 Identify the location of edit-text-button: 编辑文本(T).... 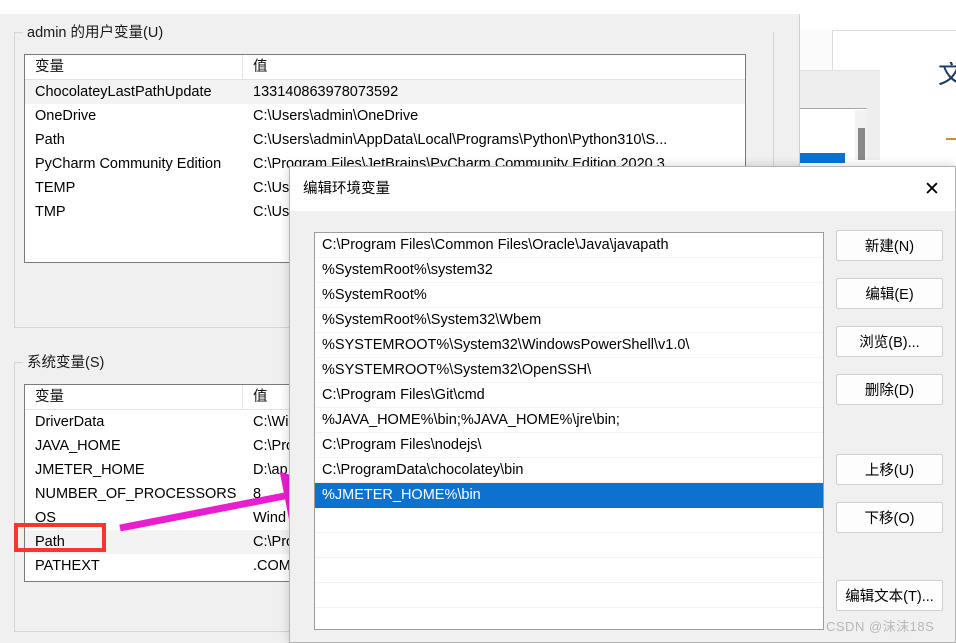
(889, 595).